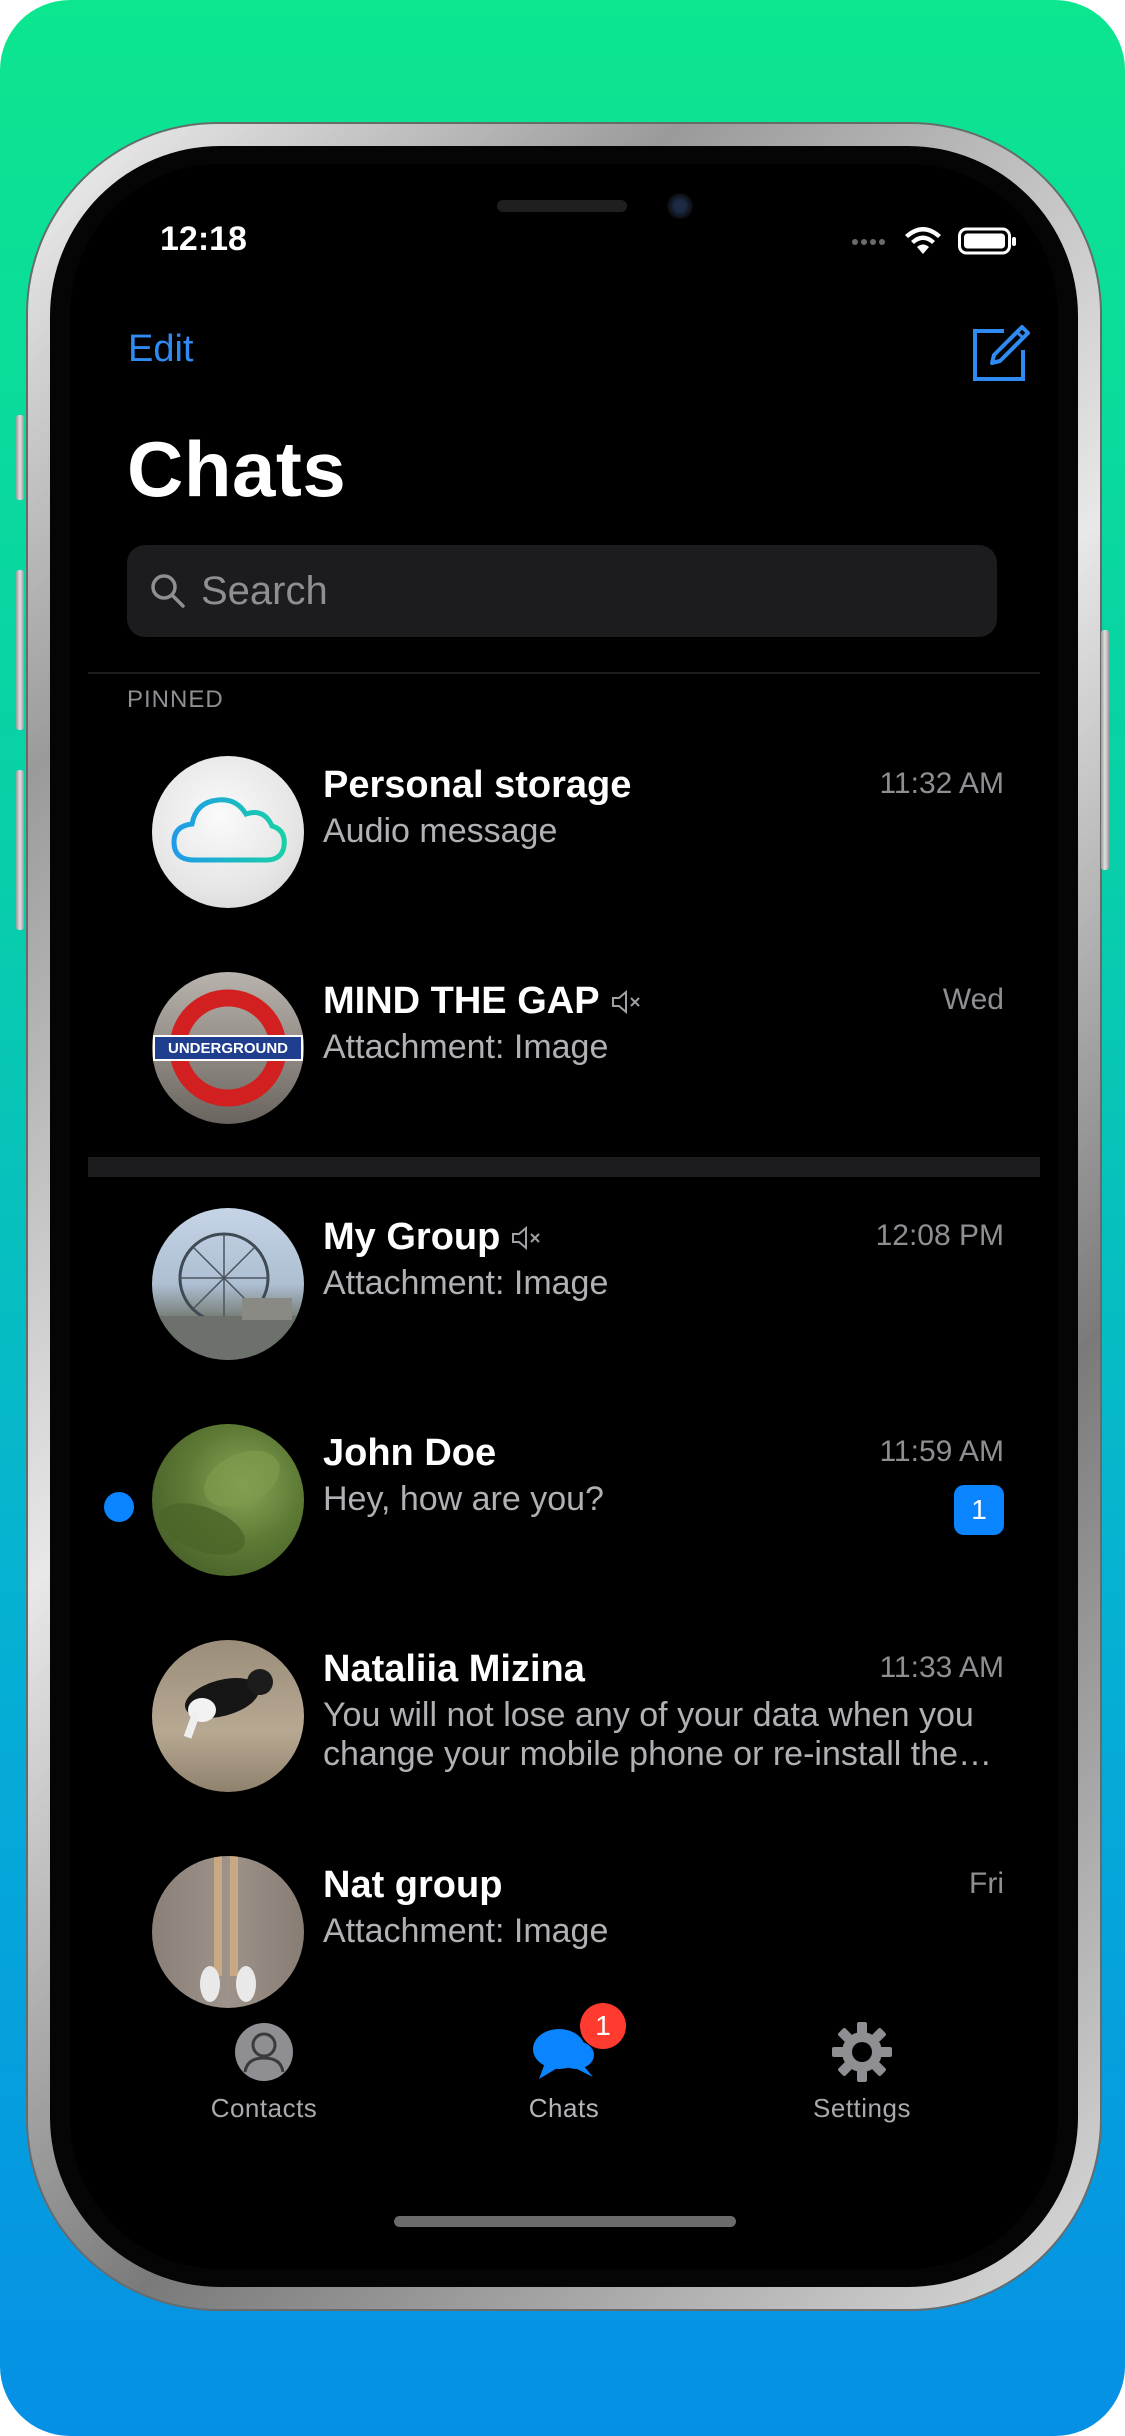 The image size is (1125, 2436). I want to click on wifi-icon, so click(923, 240).